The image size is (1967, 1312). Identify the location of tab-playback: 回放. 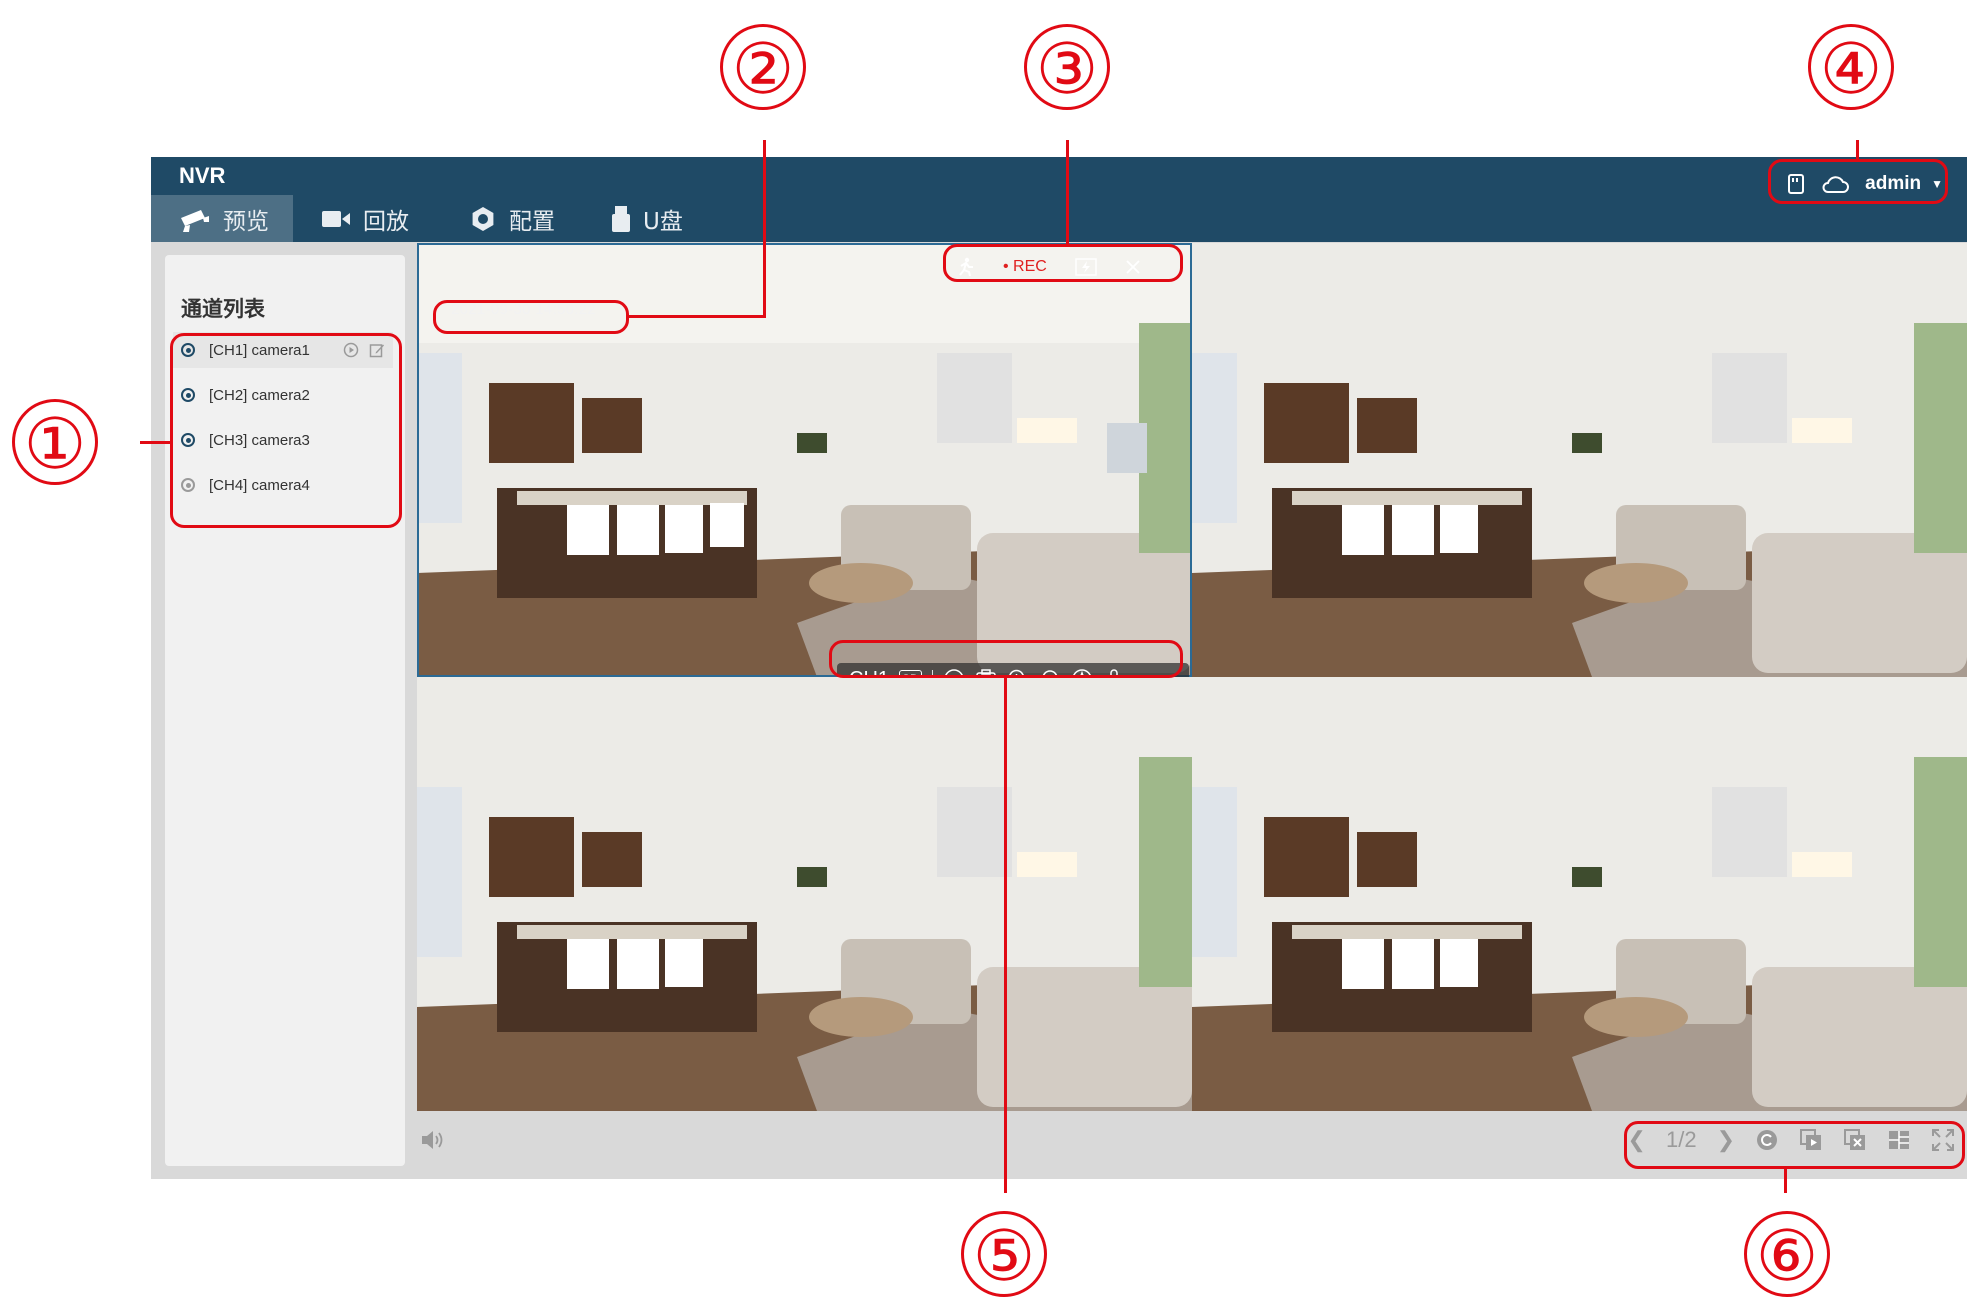
(365, 218).